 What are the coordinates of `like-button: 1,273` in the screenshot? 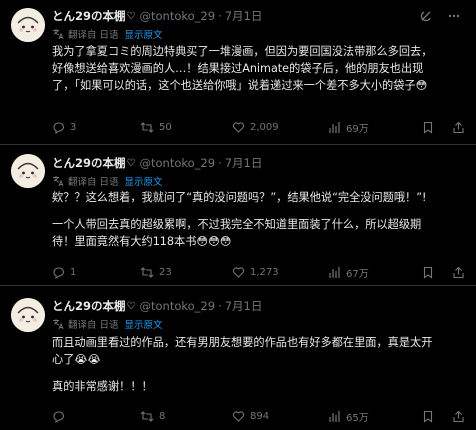 It's located at (255, 272).